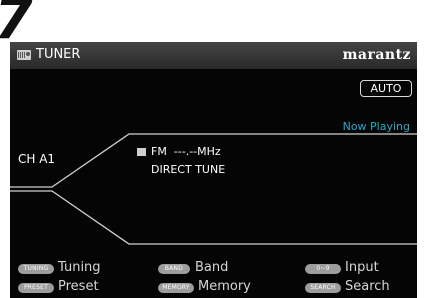 The width and height of the screenshot is (427, 298). What do you see at coordinates (186, 151) in the screenshot?
I see `frequency-display: FM ---.--MHz` at bounding box center [186, 151].